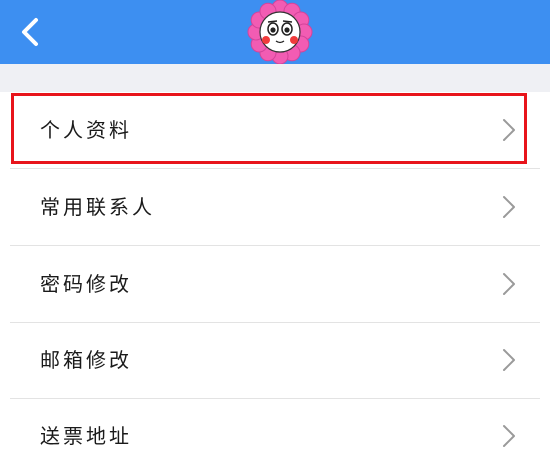 Image resolution: width=550 pixels, height=455 pixels. I want to click on menu-item-label: 个人资料, so click(86, 130).